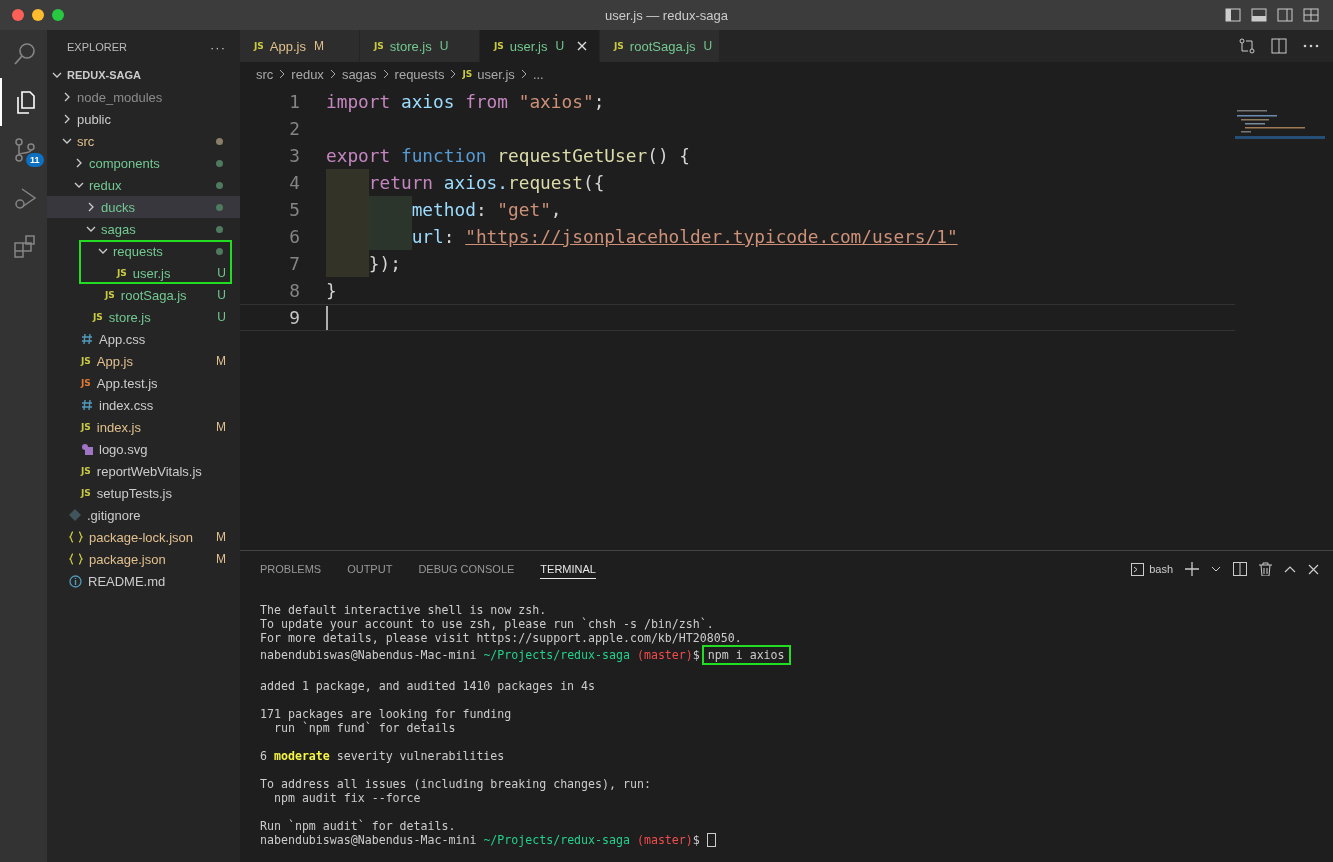 The width and height of the screenshot is (1333, 862). I want to click on line-number: 9, so click(294, 317).